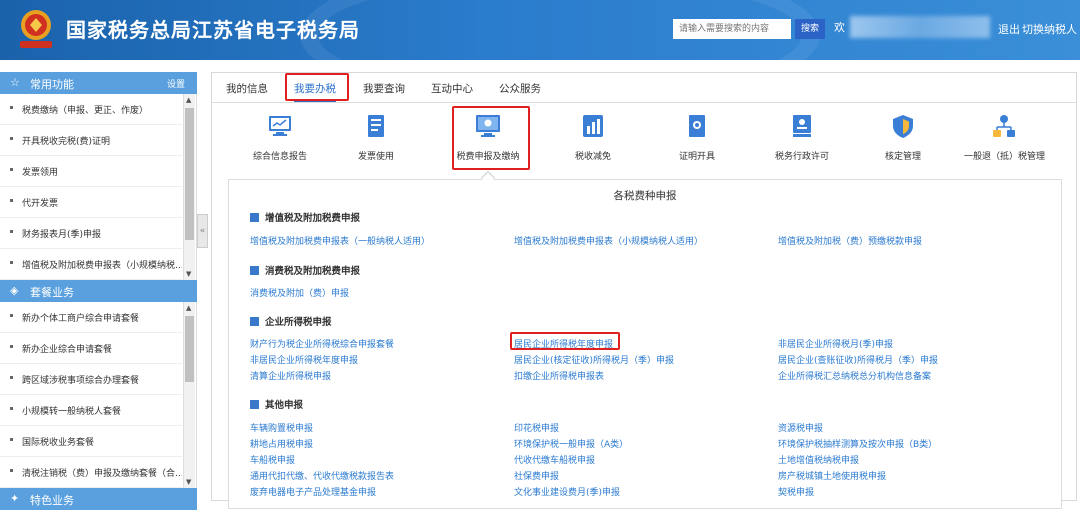  What do you see at coordinates (272, 459) in the screenshot?
I see `link-other-6: 车船税申报` at bounding box center [272, 459].